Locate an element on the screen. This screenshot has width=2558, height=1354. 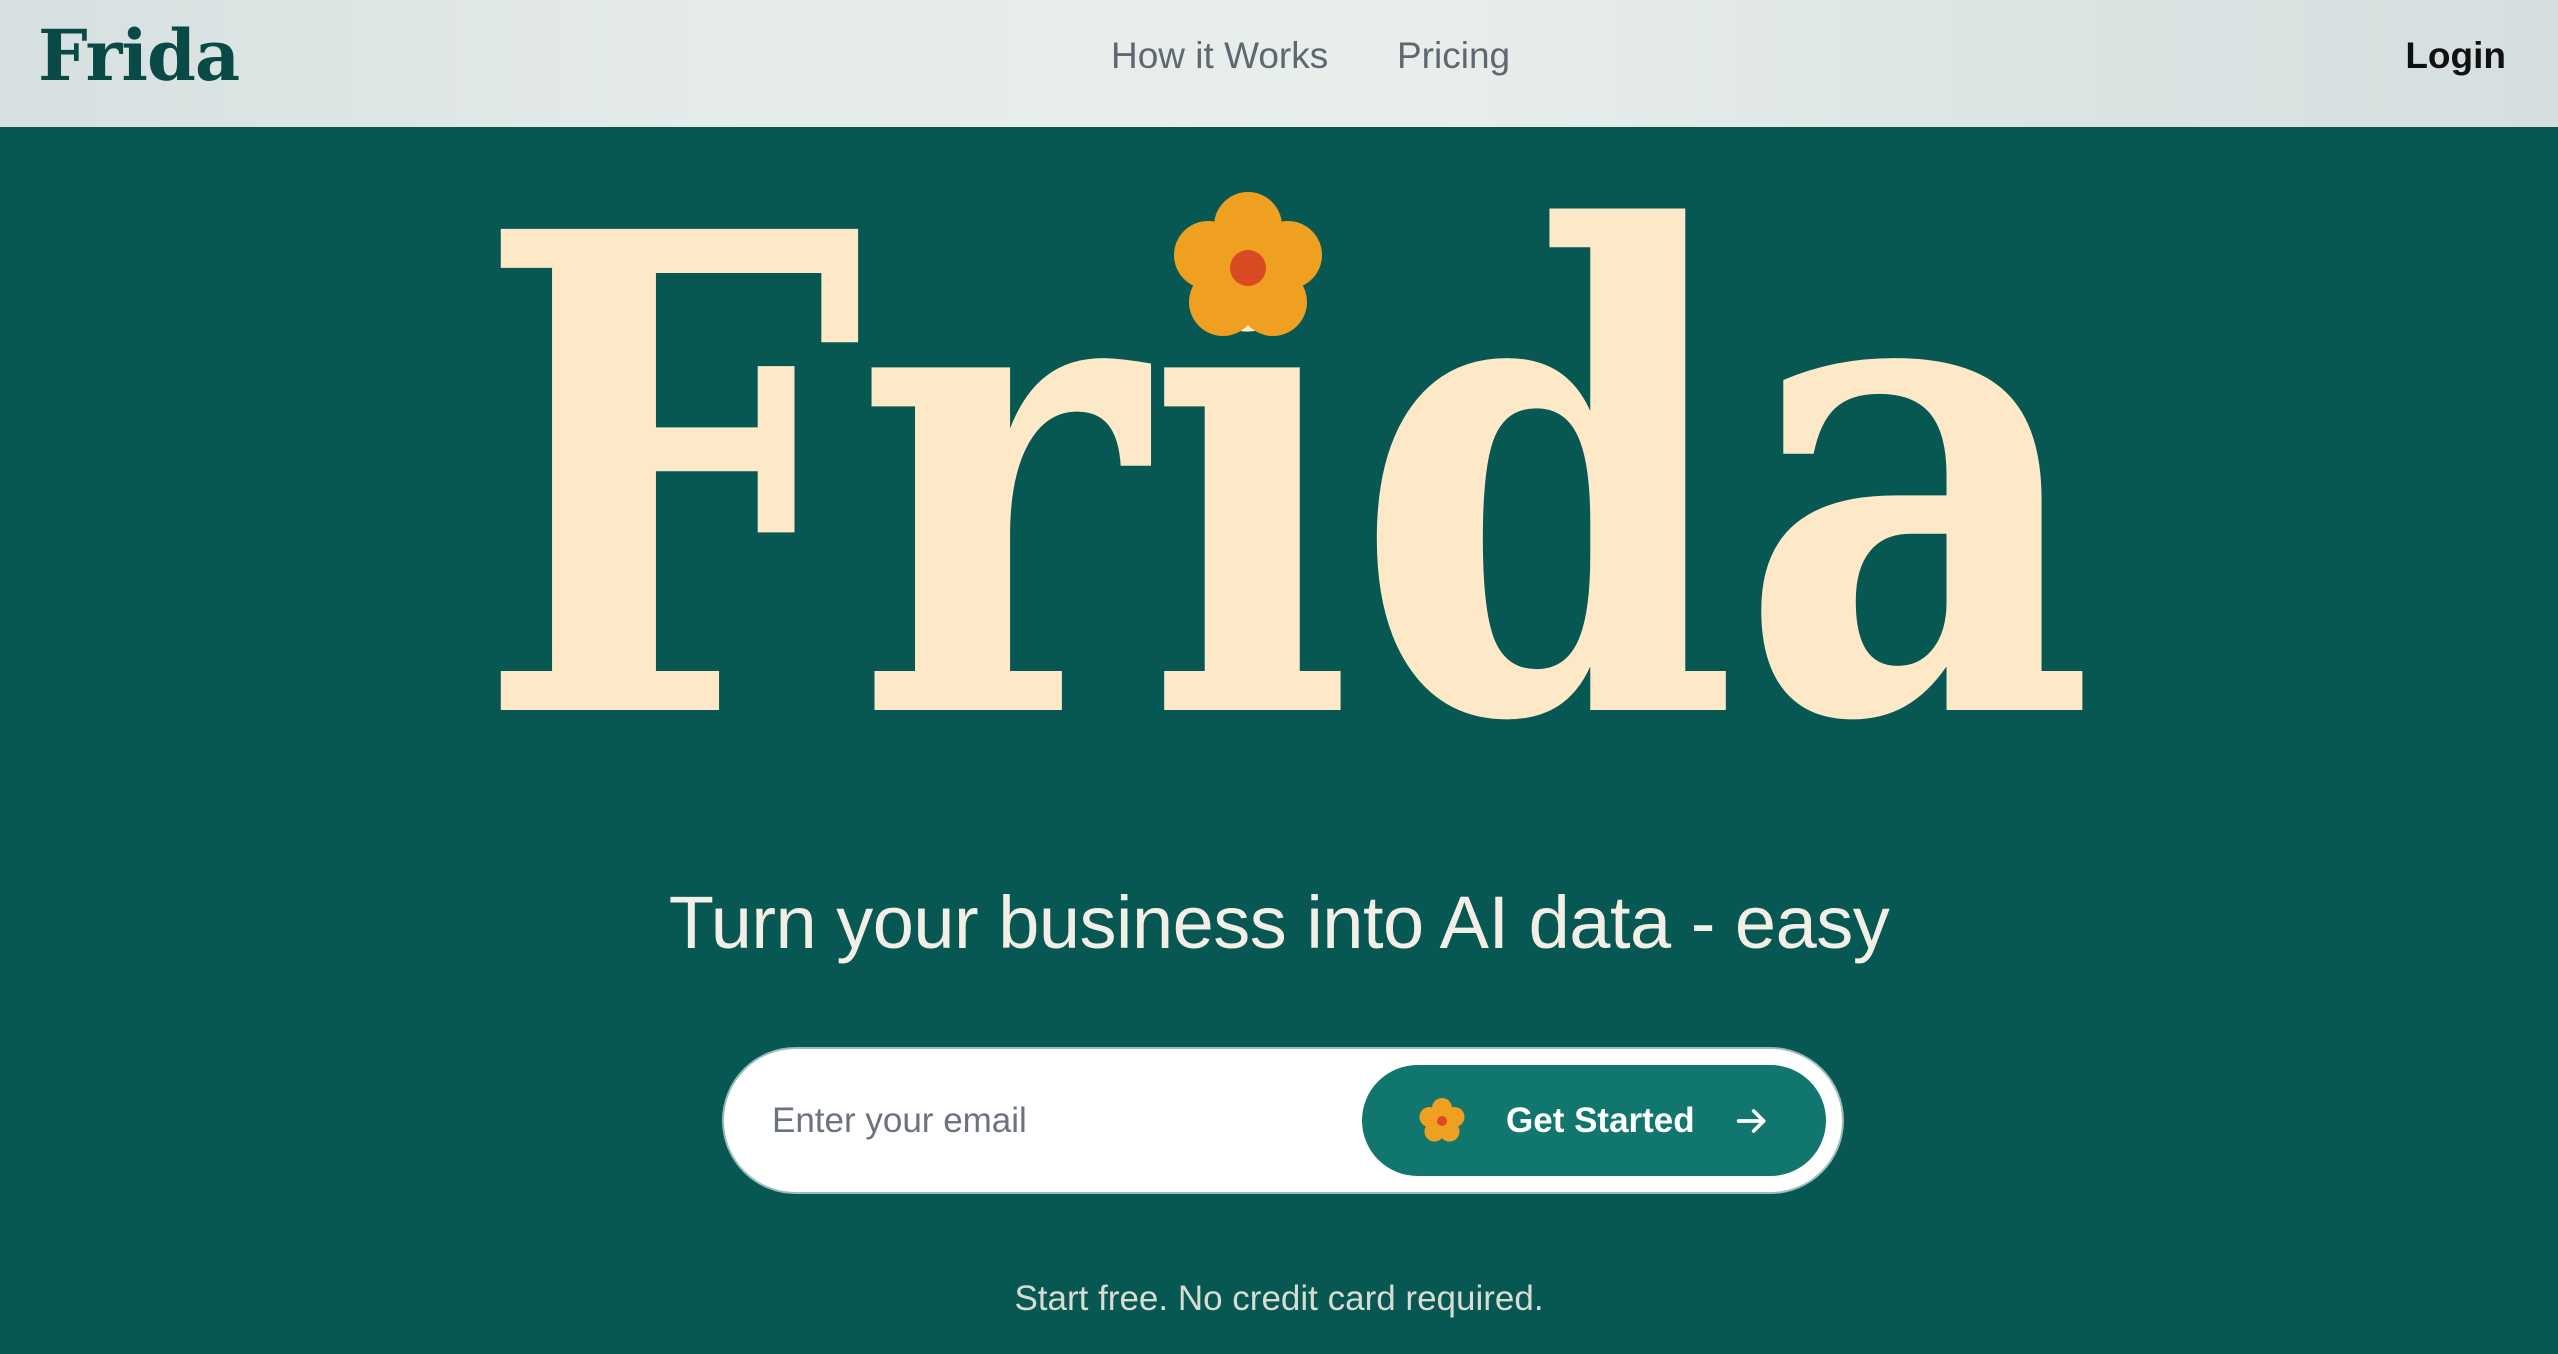
brand-logo: Frida is located at coordinates (139, 56).